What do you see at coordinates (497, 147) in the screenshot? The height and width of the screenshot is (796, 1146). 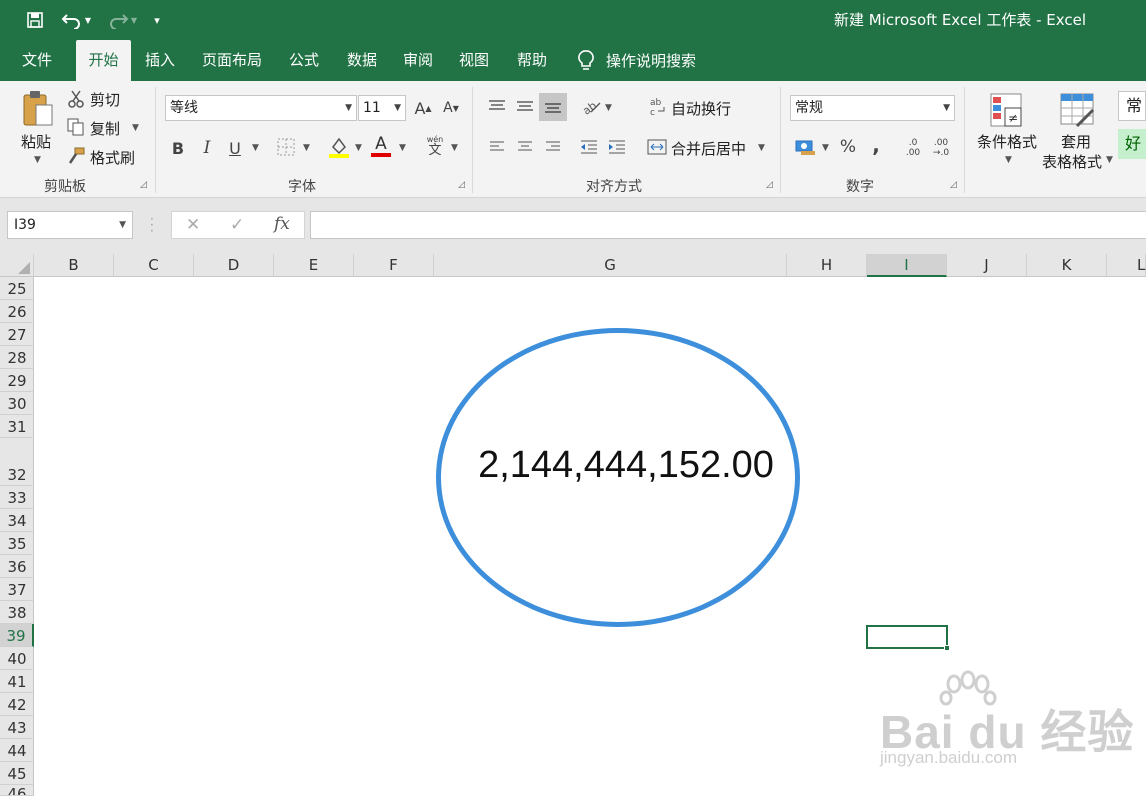 I see `align-left-icon` at bounding box center [497, 147].